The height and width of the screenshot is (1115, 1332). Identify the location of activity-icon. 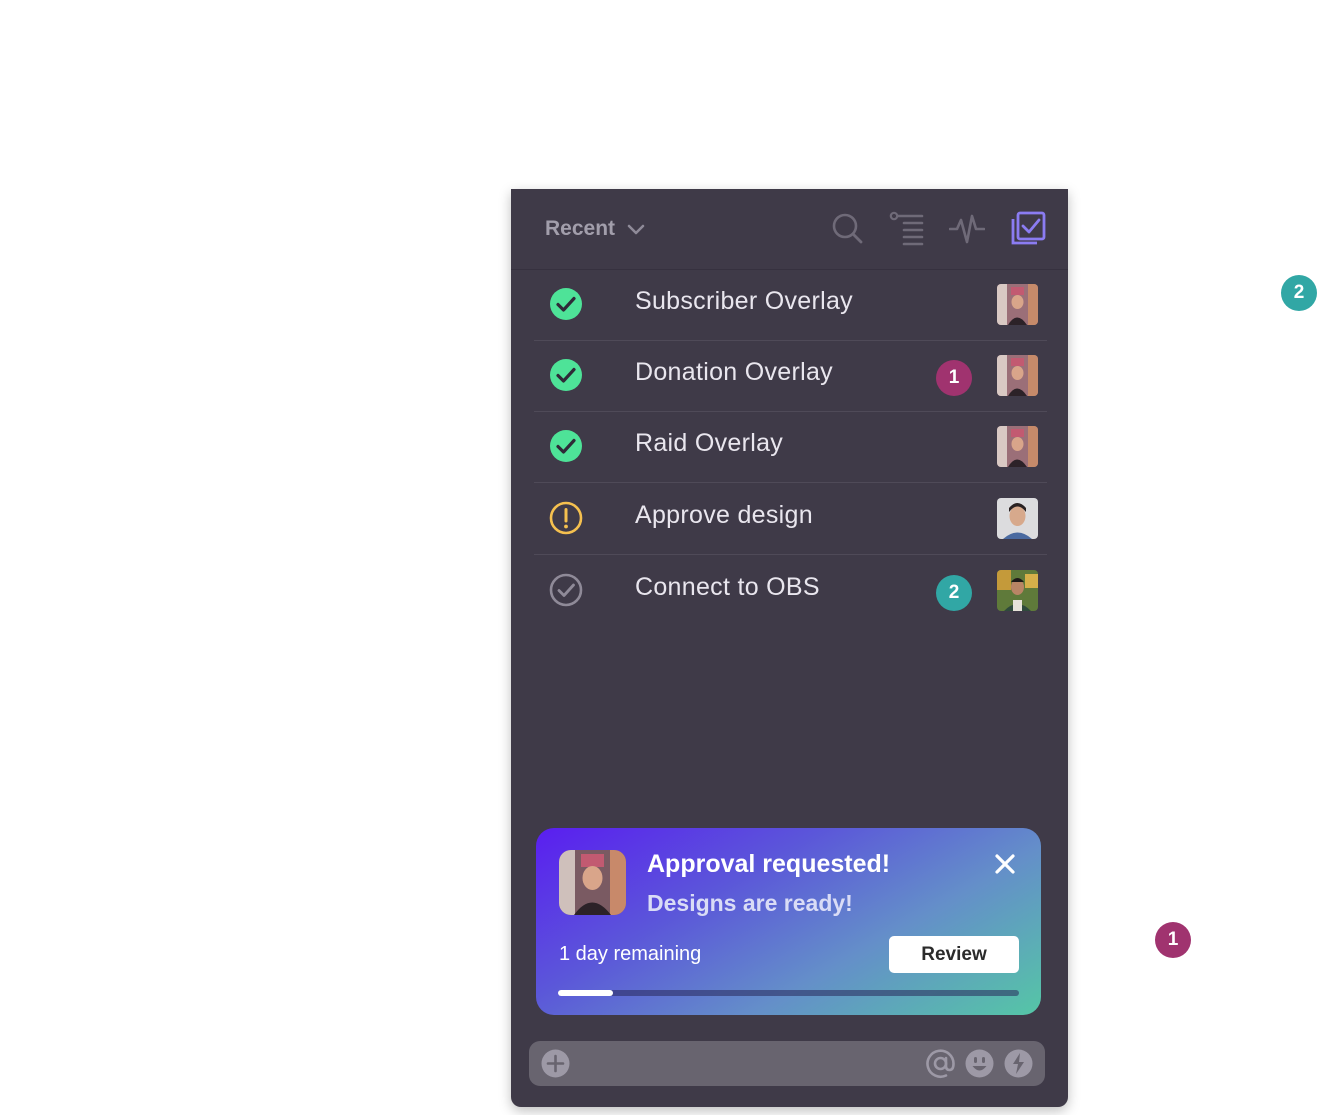
(967, 228).